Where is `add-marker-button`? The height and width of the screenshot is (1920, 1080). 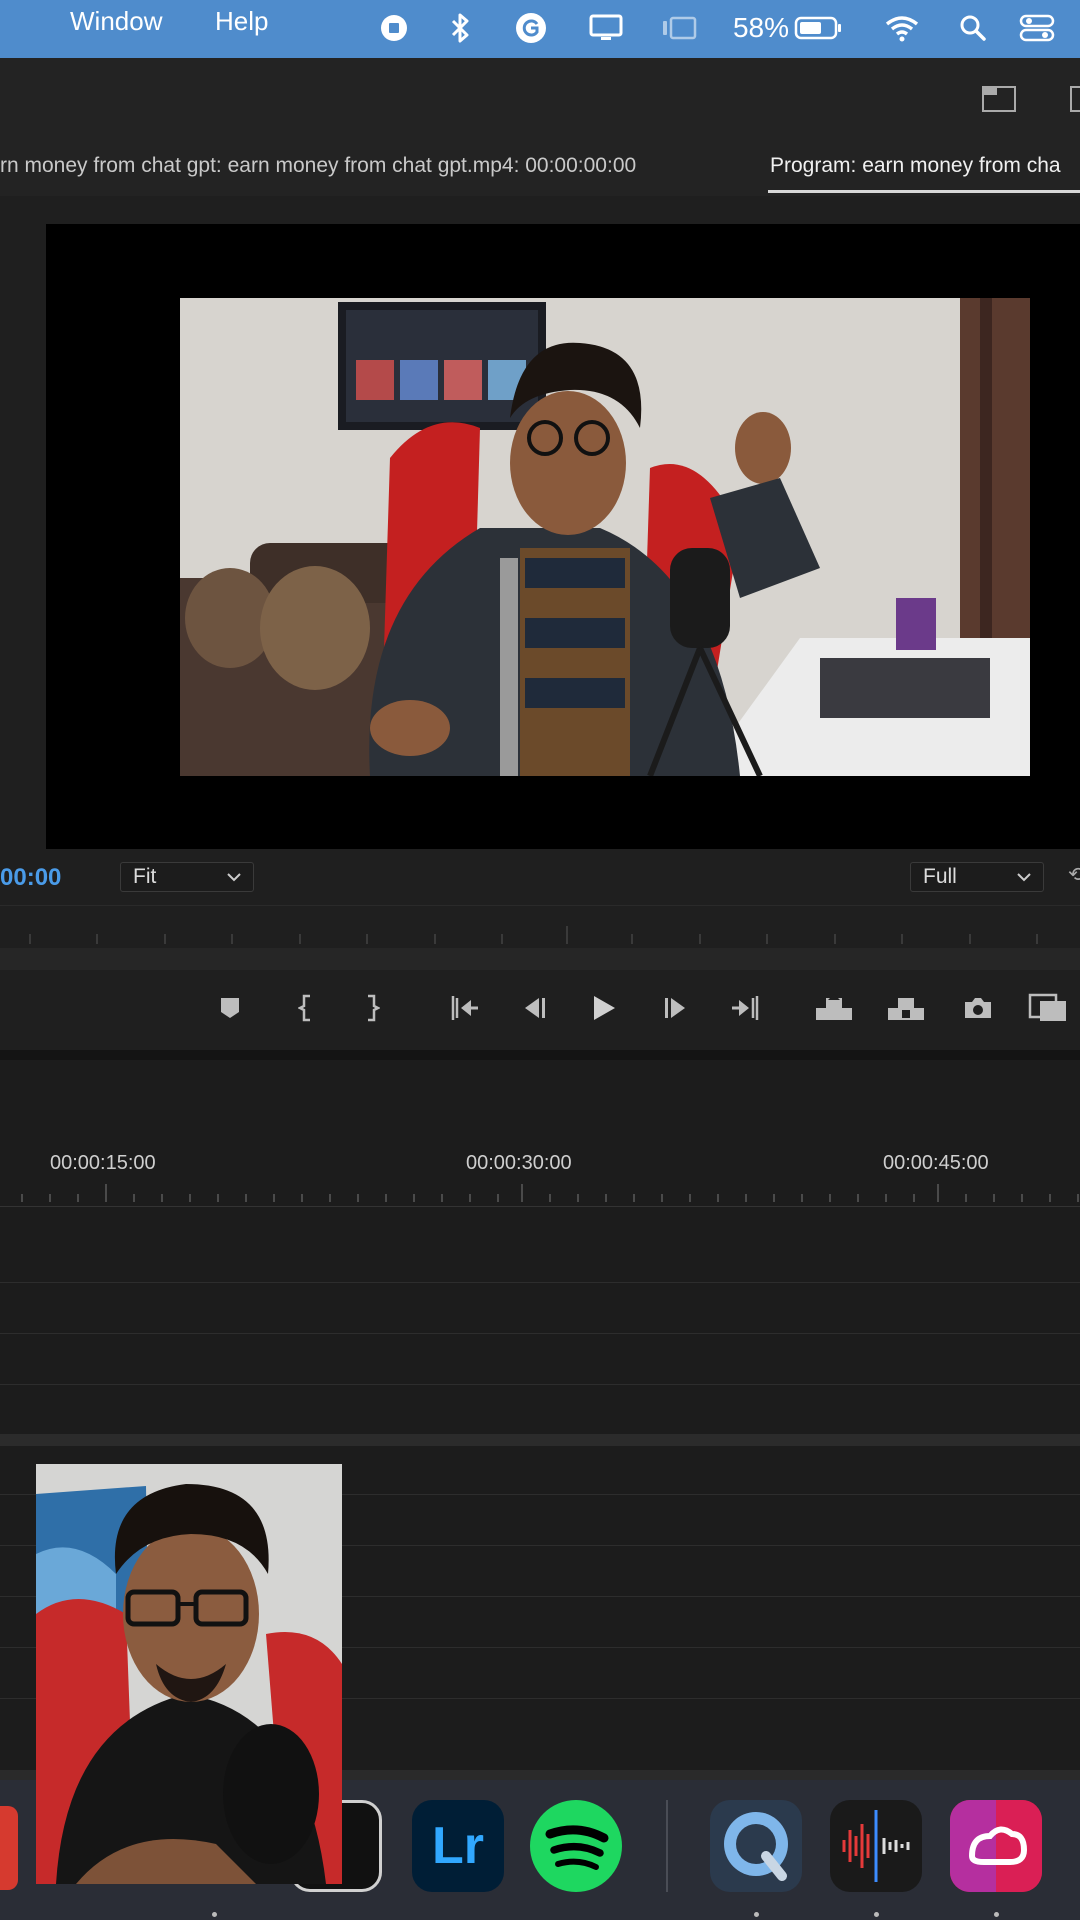 add-marker-button is located at coordinates (230, 1008).